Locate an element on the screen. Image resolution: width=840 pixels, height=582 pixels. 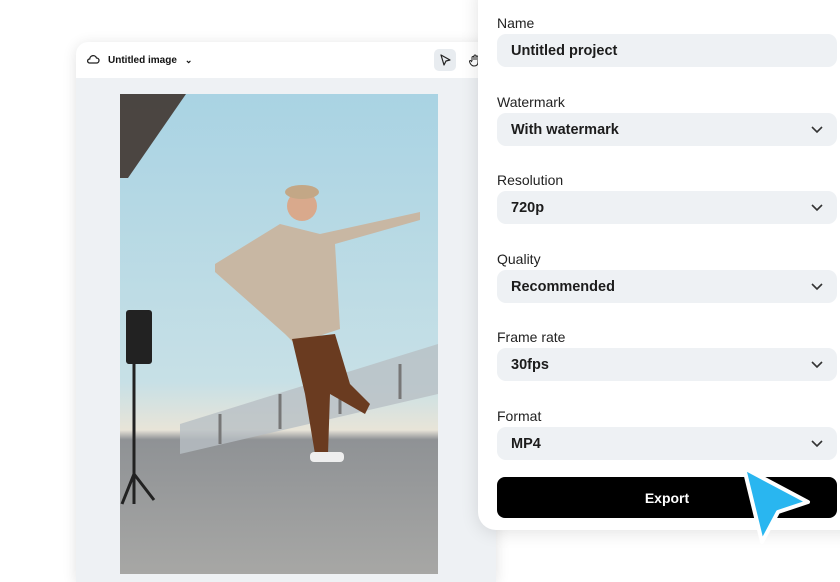
field-value: 720p is located at coordinates (528, 207).